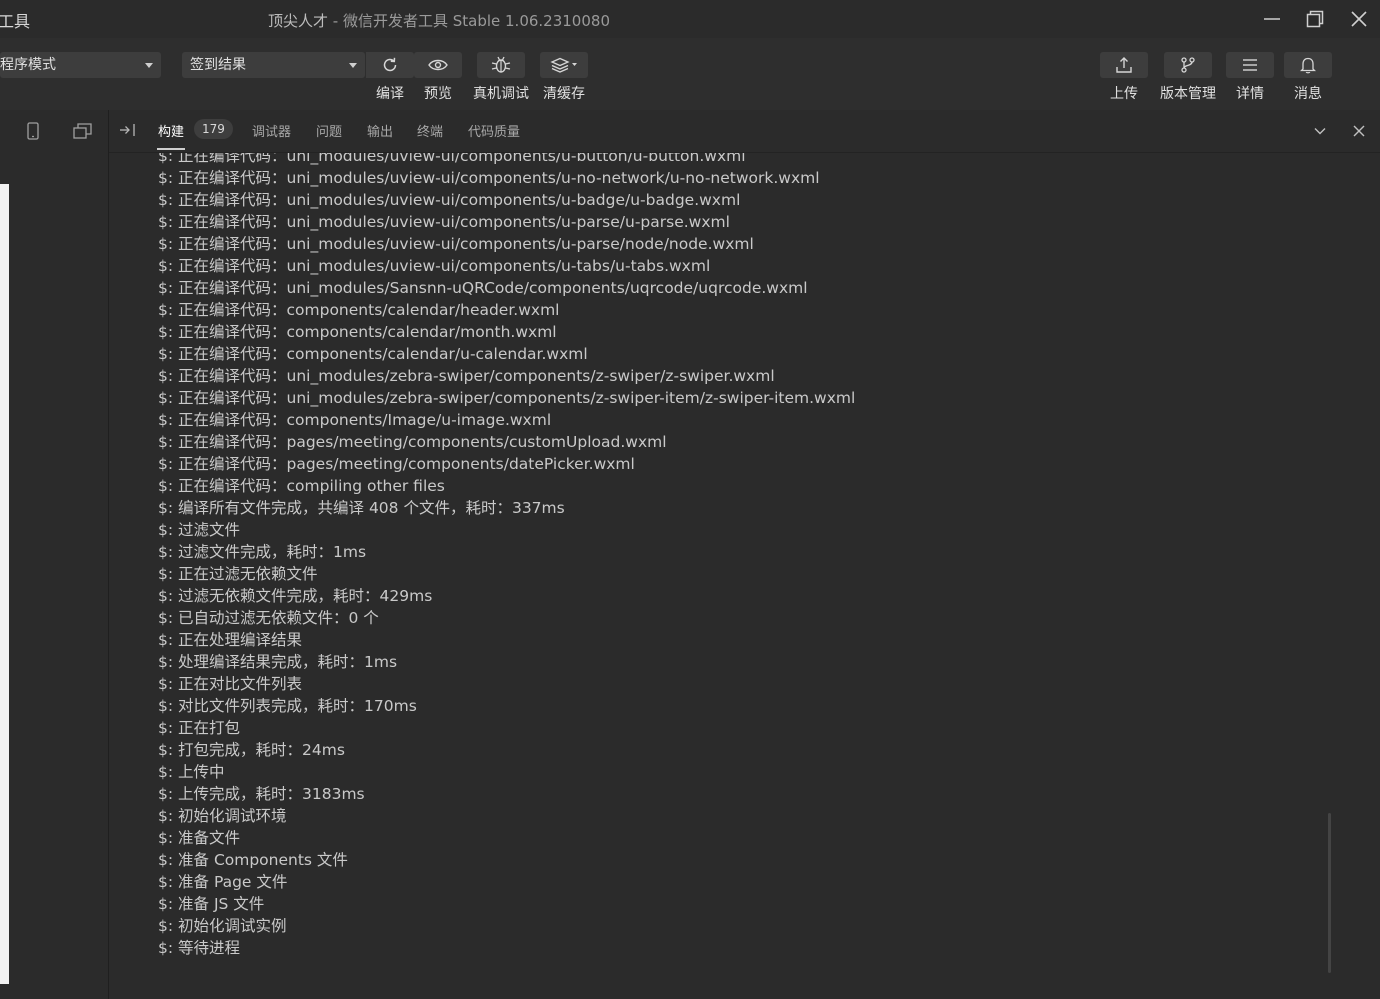  What do you see at coordinates (494, 130) in the screenshot?
I see `tab-code-quality: 代码质量` at bounding box center [494, 130].